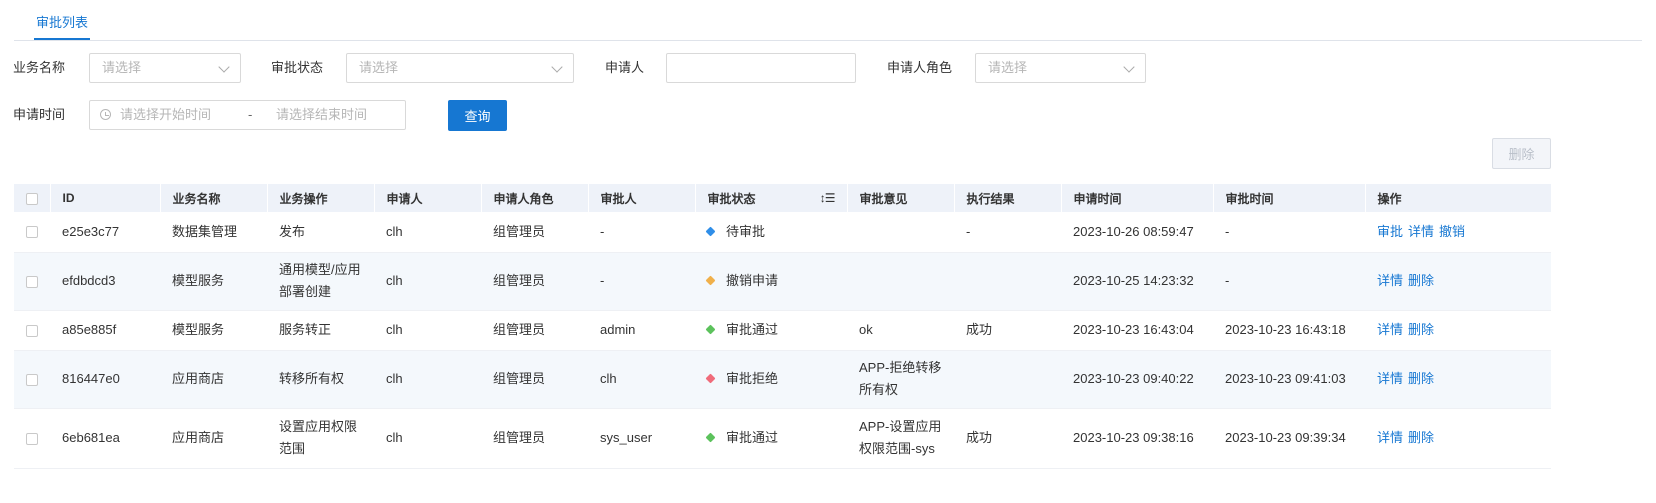  Describe the element at coordinates (321, 115) in the screenshot. I see `end-time-placeholder: 请选择结束时间` at that location.